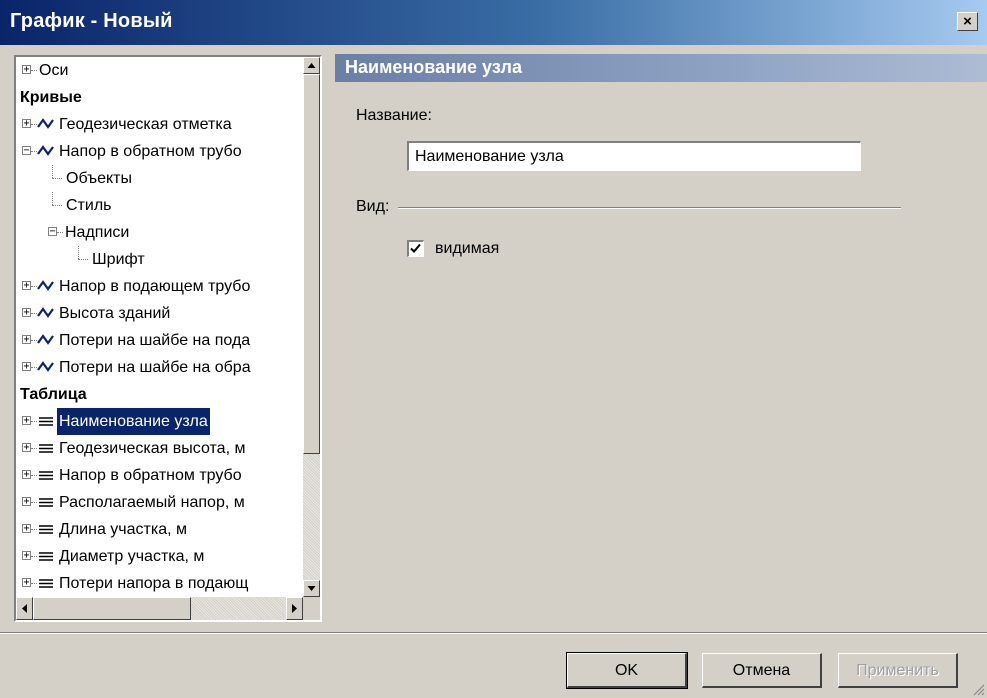  What do you see at coordinates (154, 286) in the screenshot?
I see `tree-item-label: Напор в подающем трубо` at bounding box center [154, 286].